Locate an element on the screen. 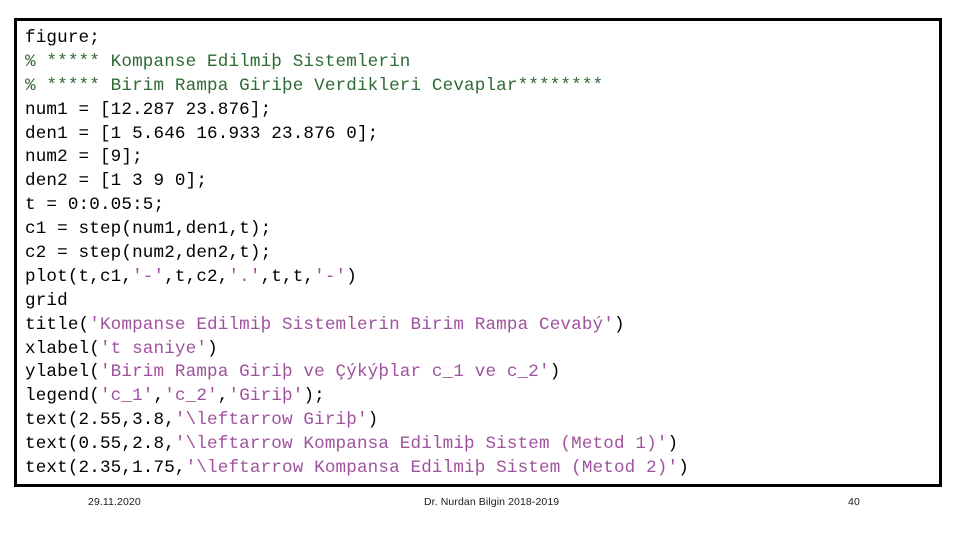  code-token-string: 'c_2' is located at coordinates (191, 396).